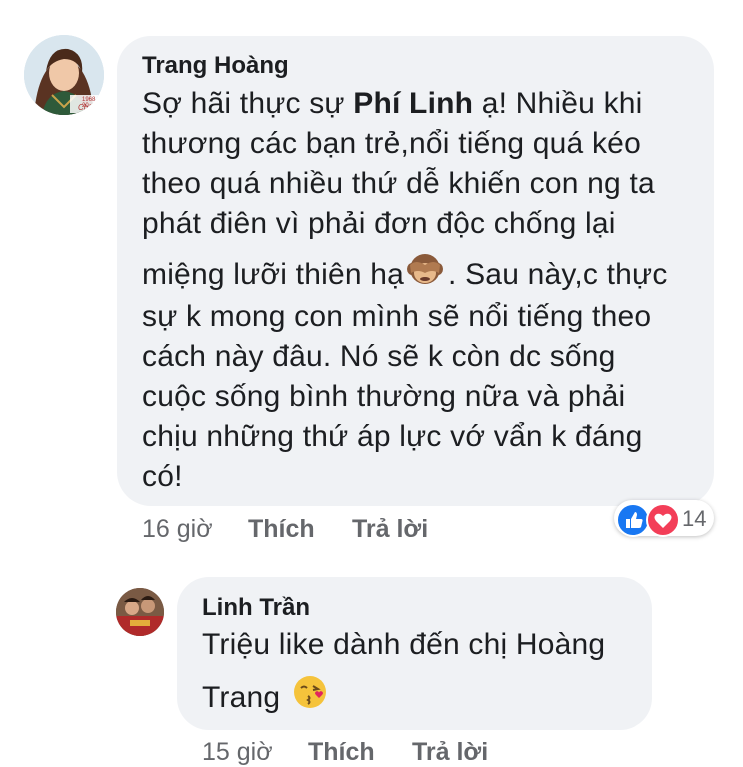 The height and width of the screenshot is (767, 743). What do you see at coordinates (177, 529) in the screenshot?
I see `comment-timestamp: 16 giờ` at bounding box center [177, 529].